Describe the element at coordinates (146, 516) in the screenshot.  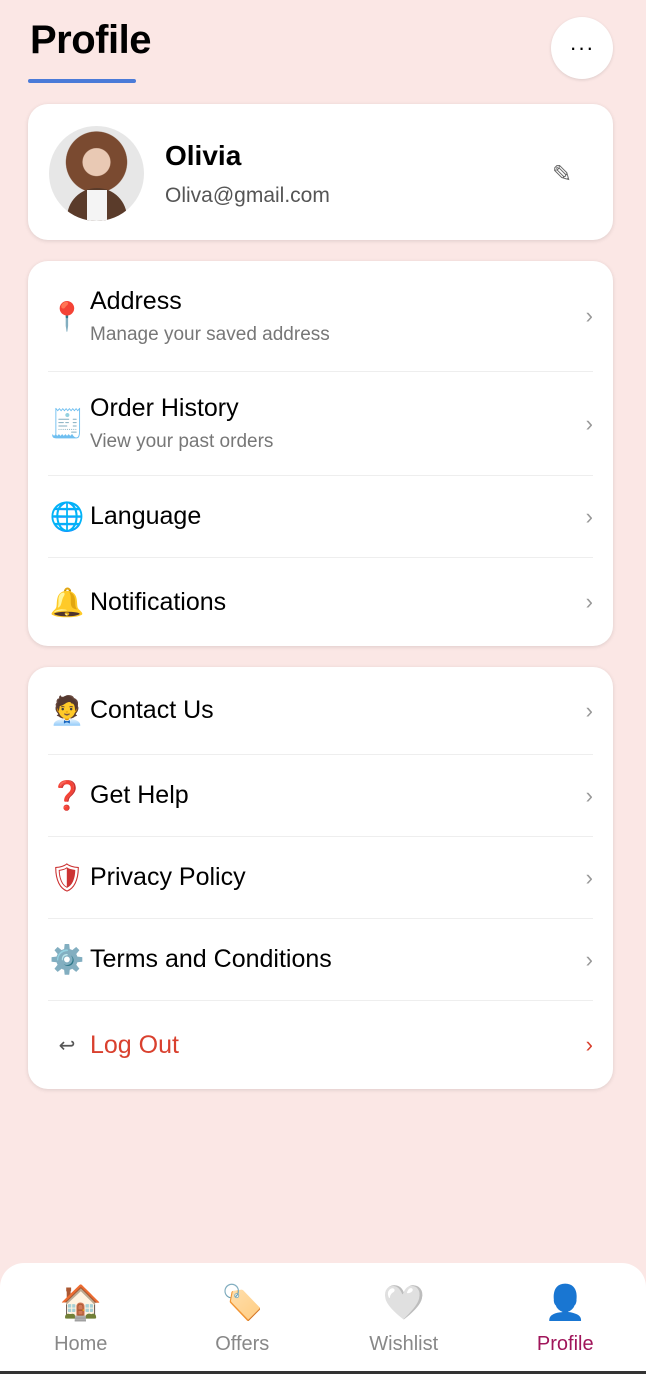
I see `menu-item-label: Language` at that location.